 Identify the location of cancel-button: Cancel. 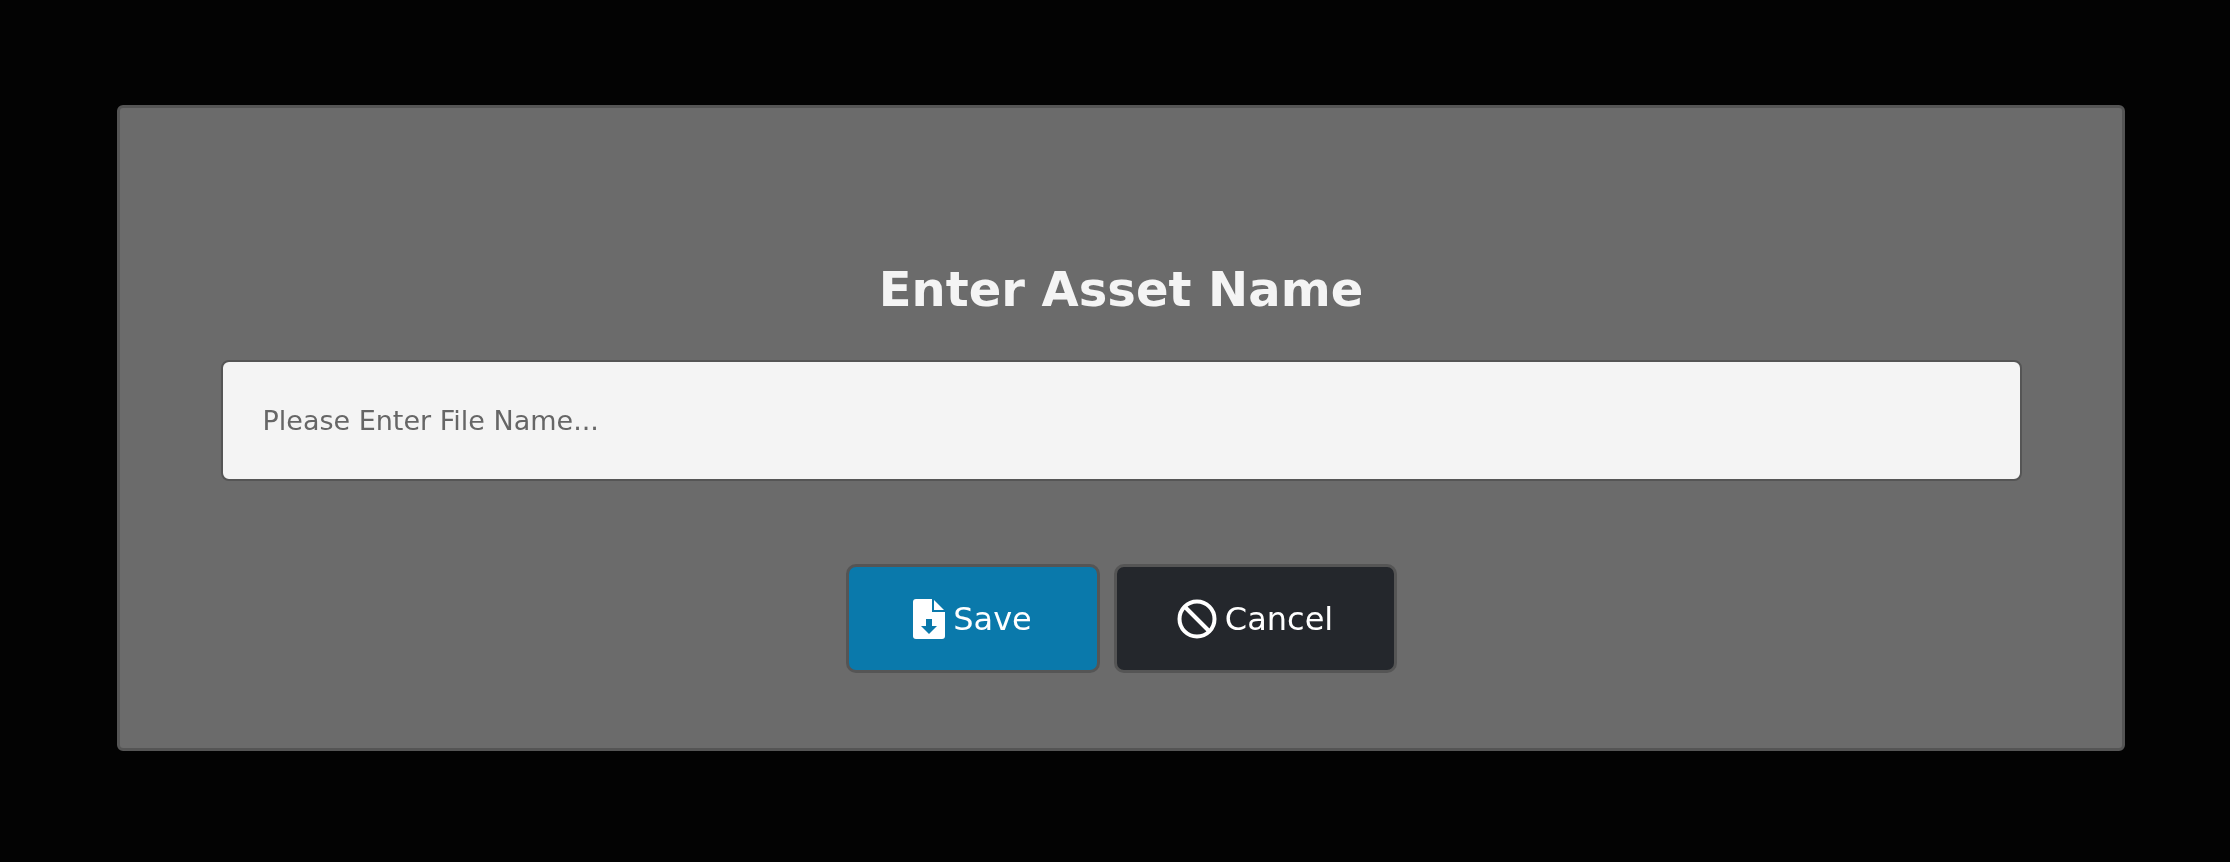
(1255, 618).